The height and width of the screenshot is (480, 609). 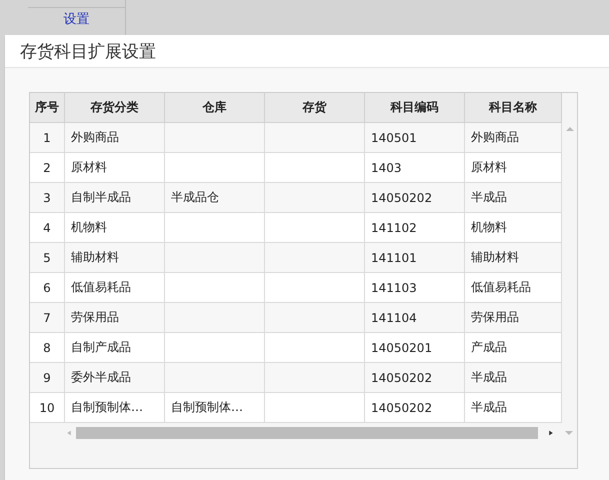 I want to click on scroll-right-icon, so click(x=551, y=432).